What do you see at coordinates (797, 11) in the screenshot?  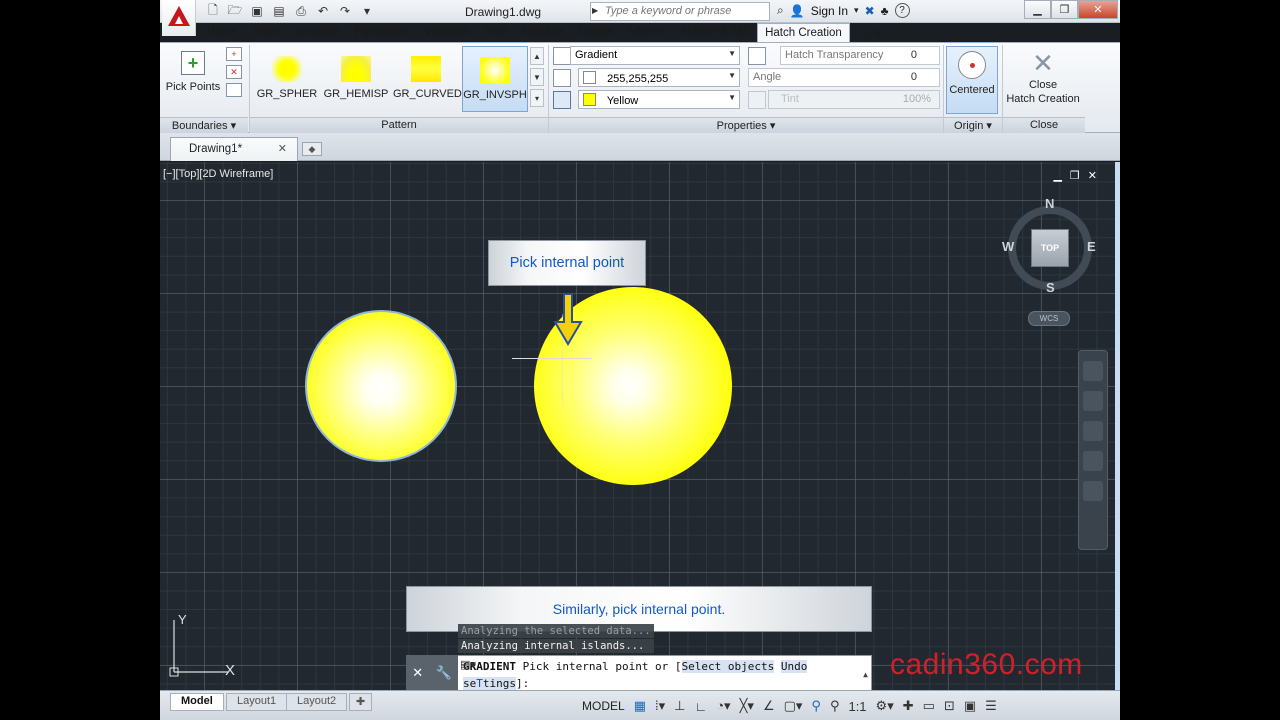 I see `user-icon: 👤` at bounding box center [797, 11].